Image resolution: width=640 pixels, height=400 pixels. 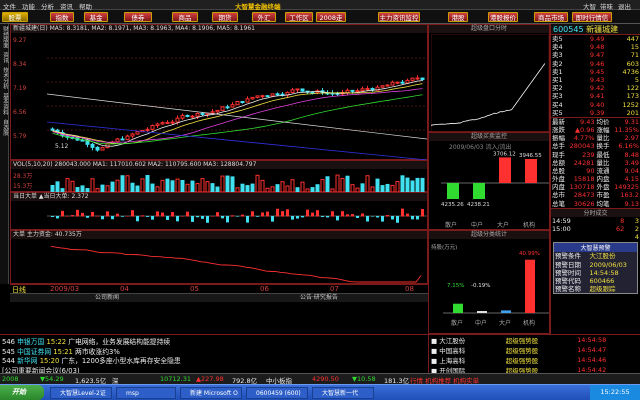 What do you see at coordinates (91, 360) in the screenshot?
I see `news-item: 544 新华网 15:20 广东，1200多座小型水库再存安全隐患` at bounding box center [91, 360].